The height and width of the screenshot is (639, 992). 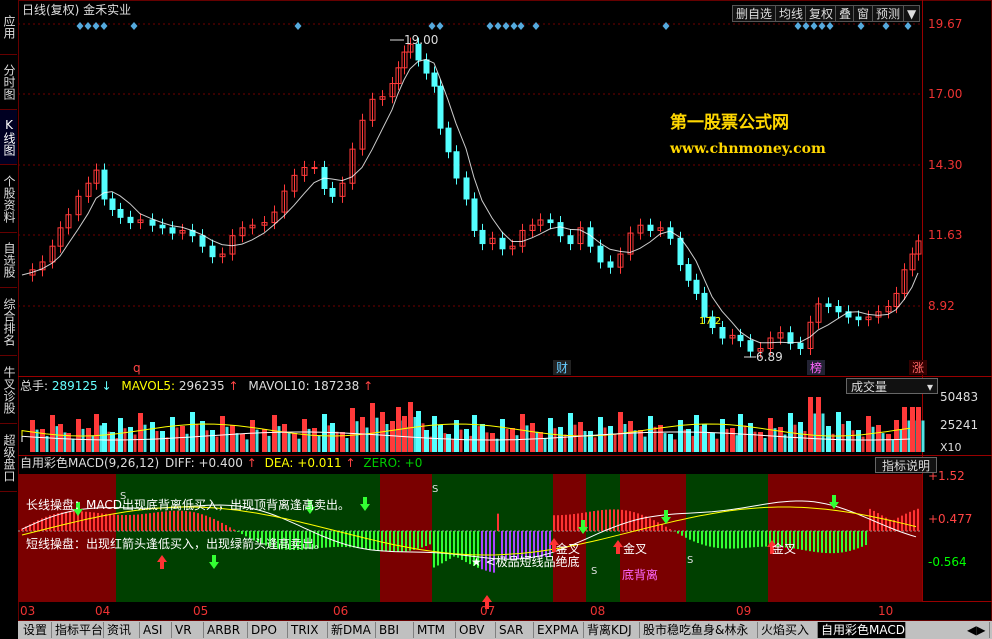 I want to click on fuquan-button: 复权, so click(x=821, y=13).